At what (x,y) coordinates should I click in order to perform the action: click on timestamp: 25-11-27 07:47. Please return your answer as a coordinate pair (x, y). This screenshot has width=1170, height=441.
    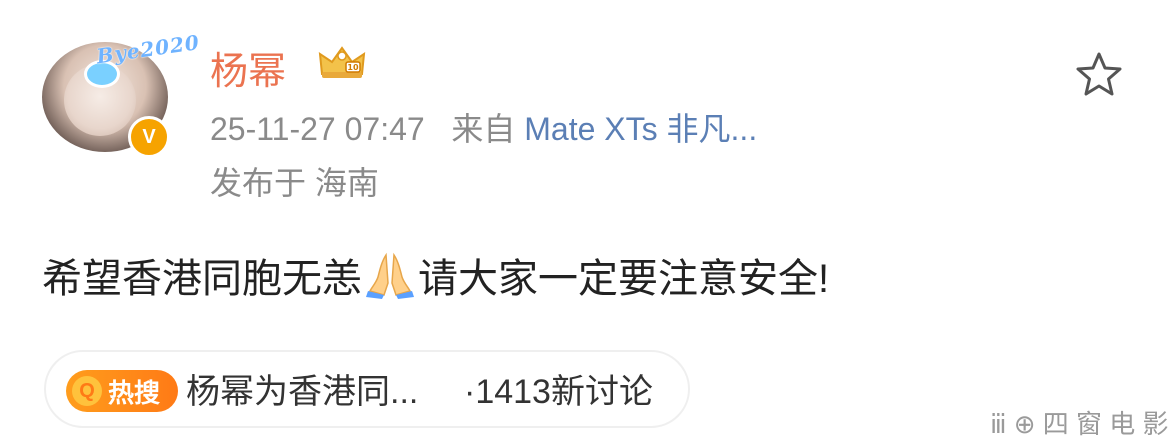
    Looking at the image, I should click on (317, 129).